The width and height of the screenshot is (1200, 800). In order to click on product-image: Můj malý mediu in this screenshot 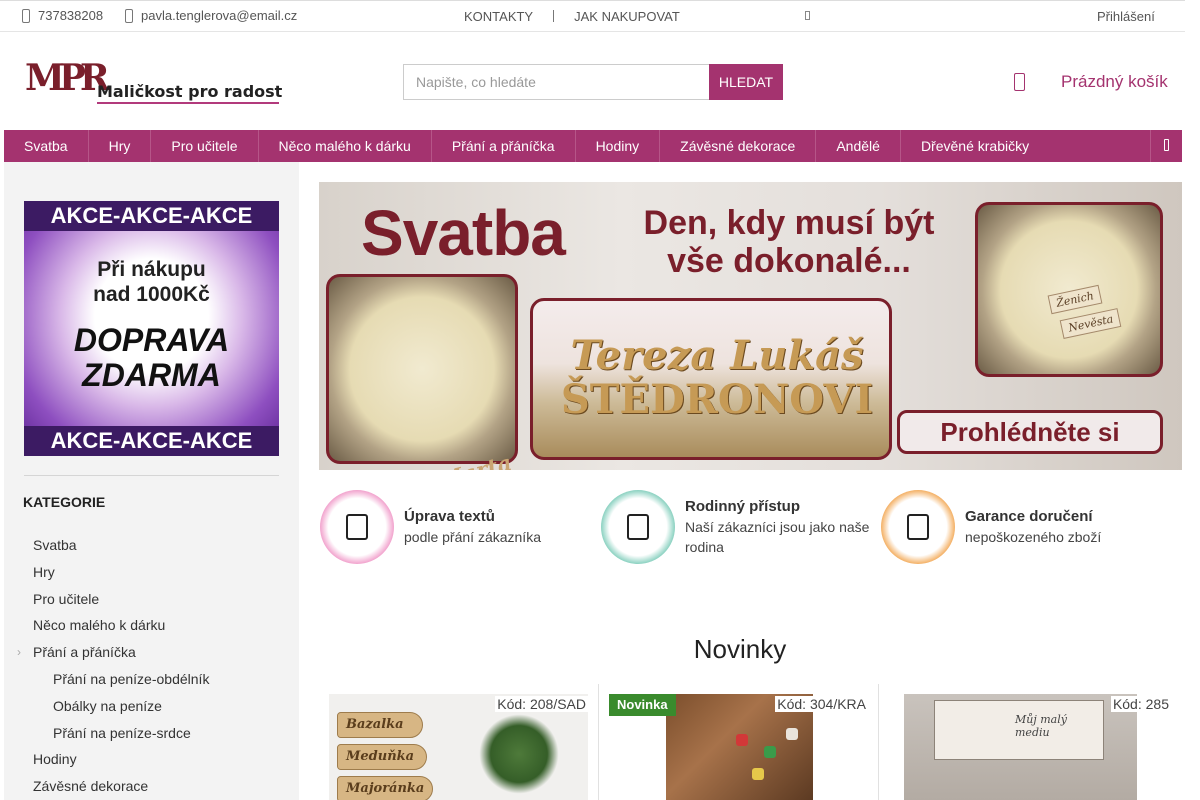, I will do `click(1020, 747)`.